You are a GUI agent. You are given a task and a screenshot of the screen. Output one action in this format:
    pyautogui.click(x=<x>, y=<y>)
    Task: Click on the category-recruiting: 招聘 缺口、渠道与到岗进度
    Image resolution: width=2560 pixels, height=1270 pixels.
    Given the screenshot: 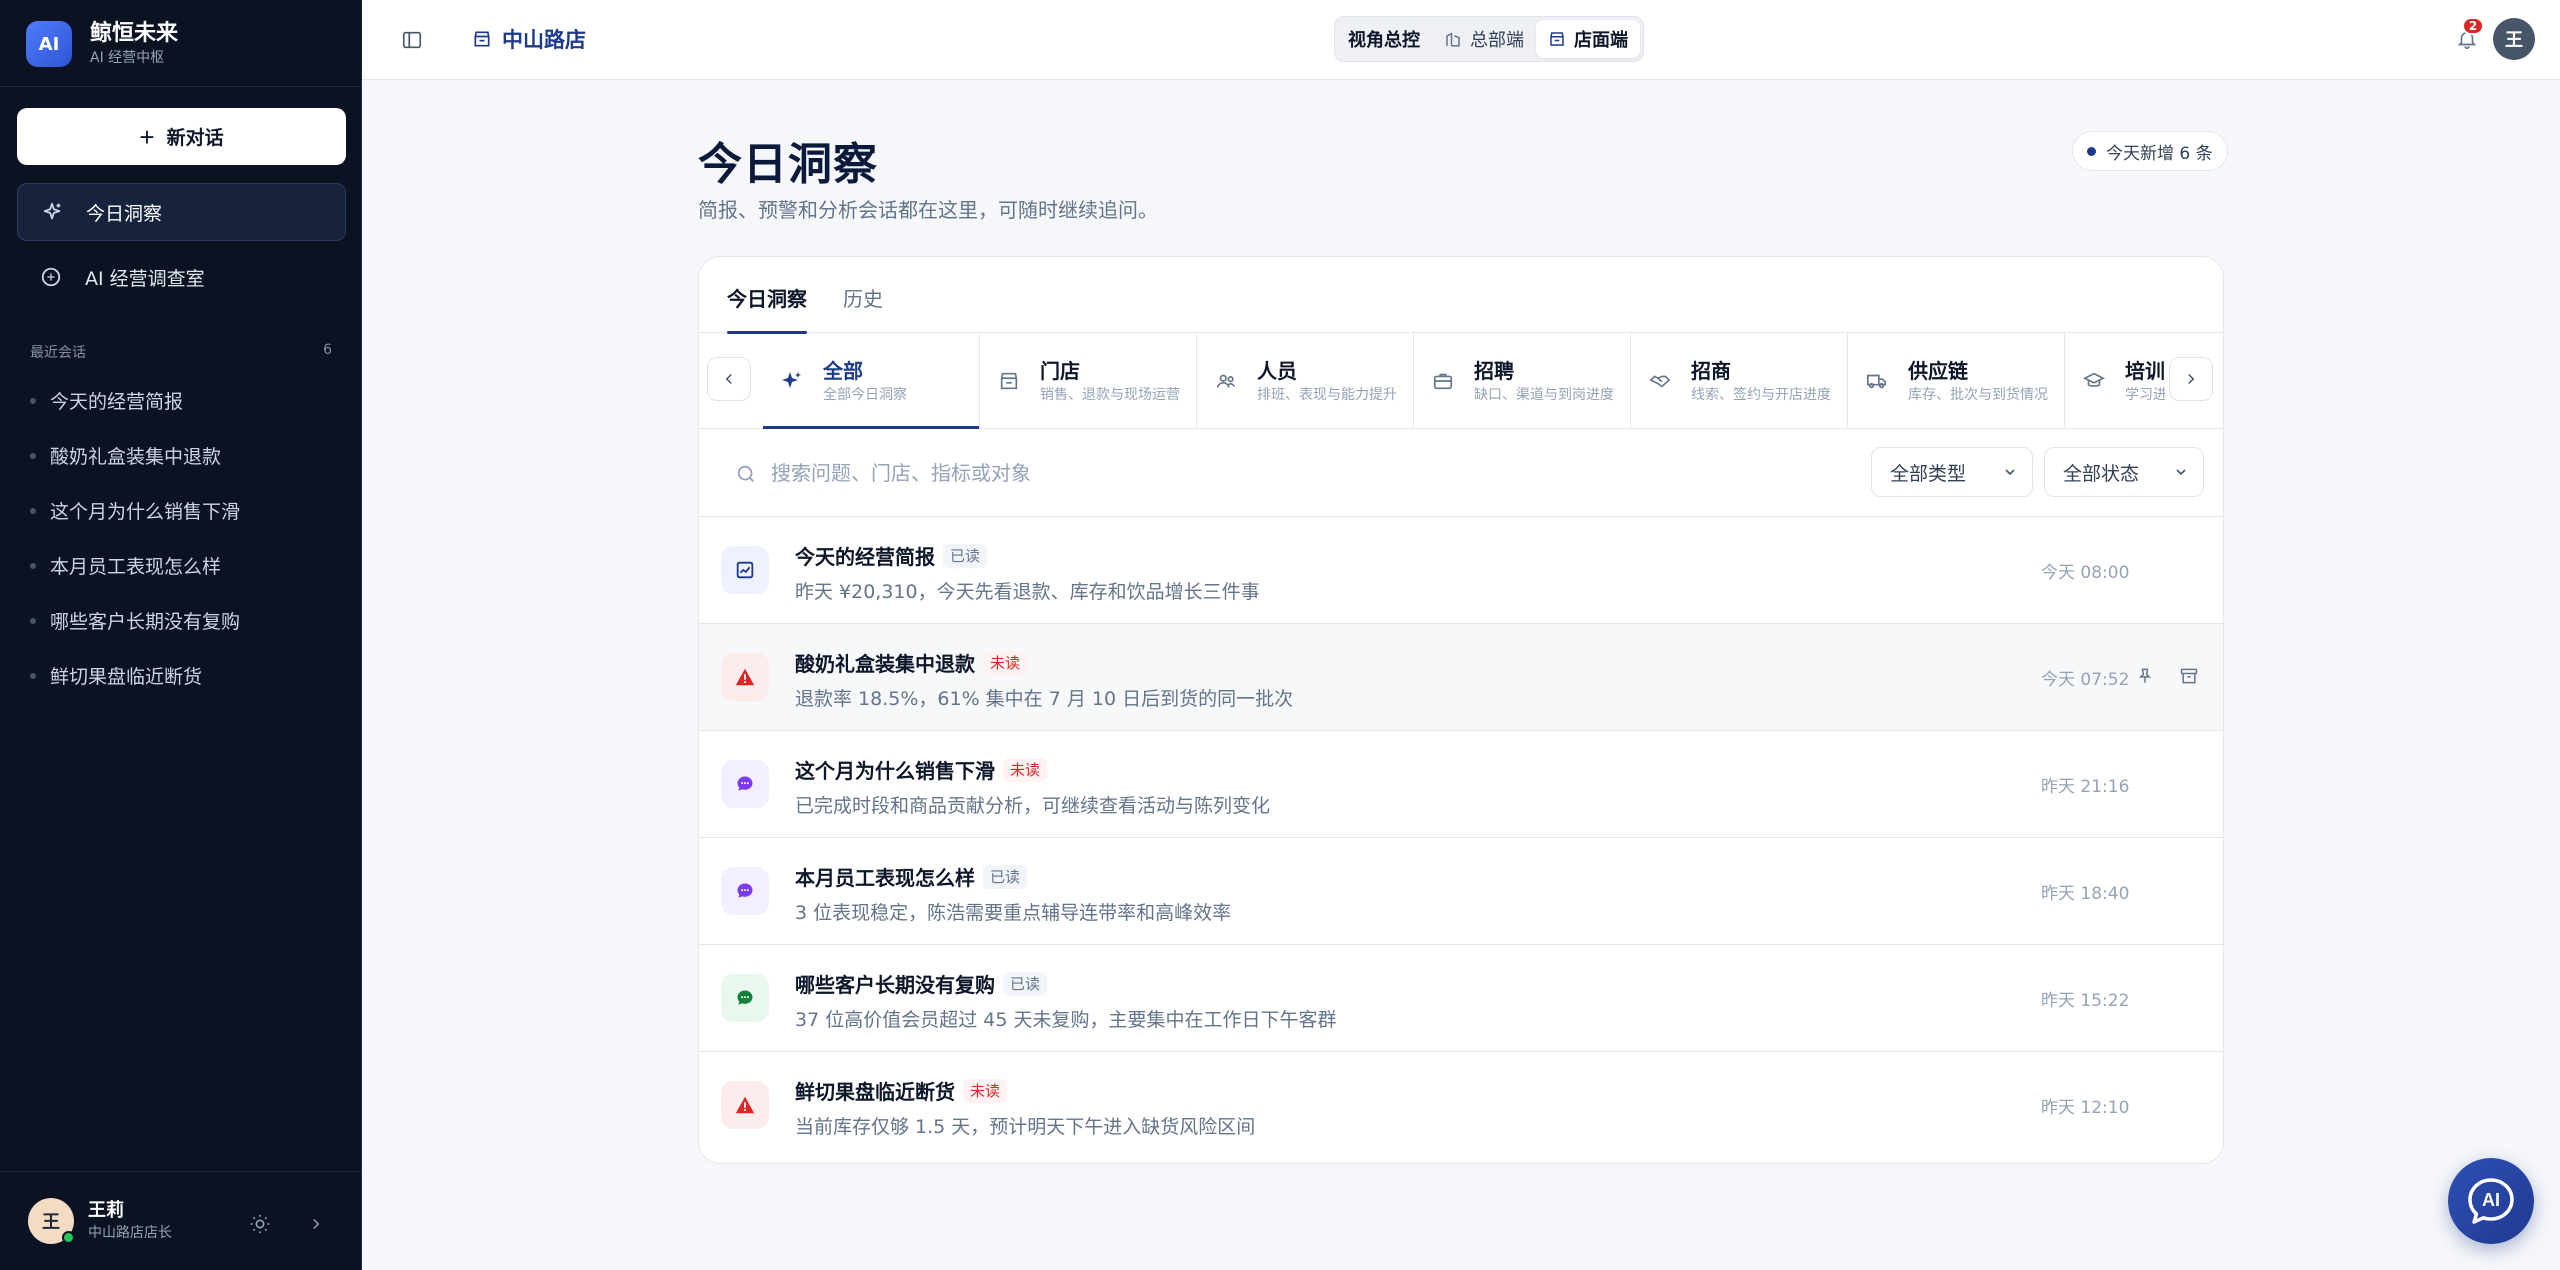 What is the action you would take?
    pyautogui.click(x=1522, y=381)
    